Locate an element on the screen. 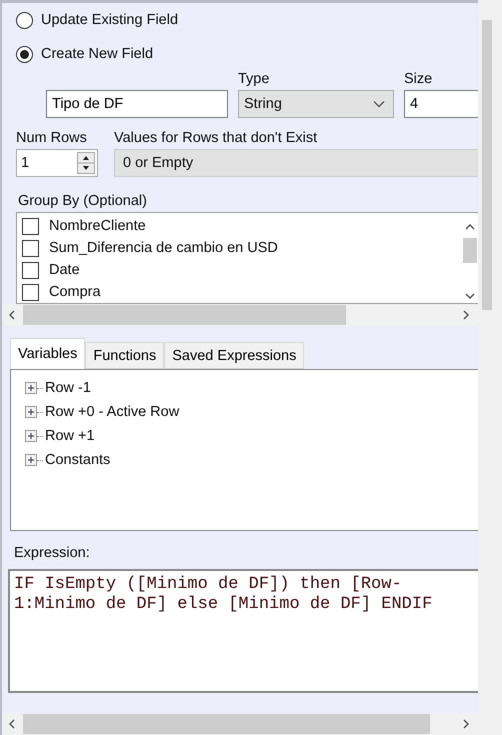 This screenshot has width=502, height=735. tree-node: Row +1 is located at coordinates (70, 436).